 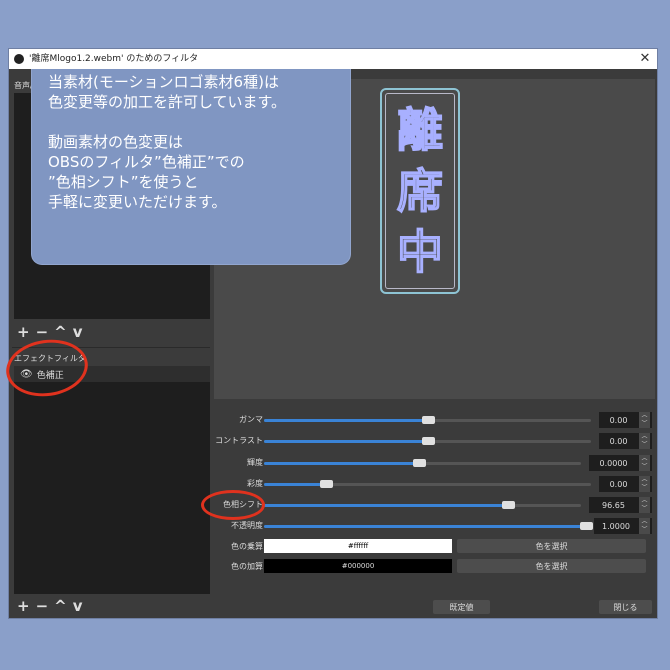 I want to click on color-swatch: #ffffff, so click(x=358, y=546).